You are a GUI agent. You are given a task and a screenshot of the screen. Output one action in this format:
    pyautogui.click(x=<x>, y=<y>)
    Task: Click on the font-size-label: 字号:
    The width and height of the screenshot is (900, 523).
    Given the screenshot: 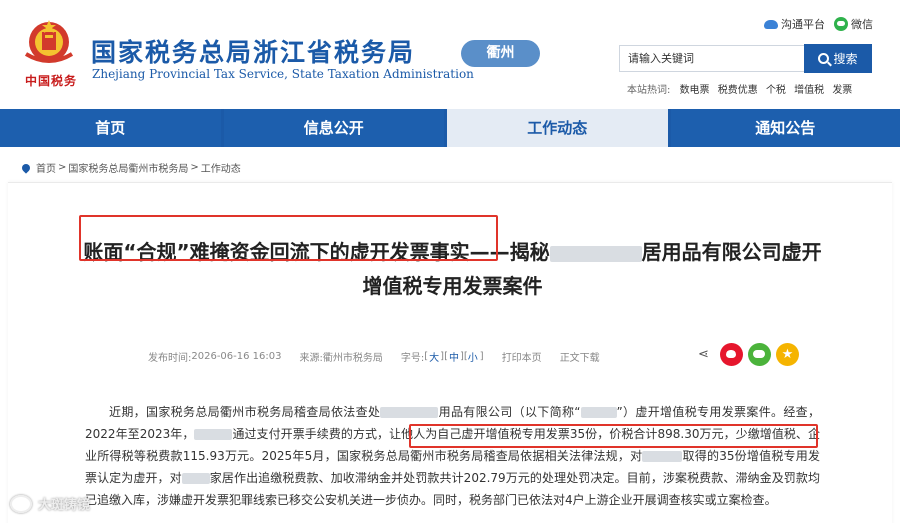 What is the action you would take?
    pyautogui.click(x=412, y=358)
    